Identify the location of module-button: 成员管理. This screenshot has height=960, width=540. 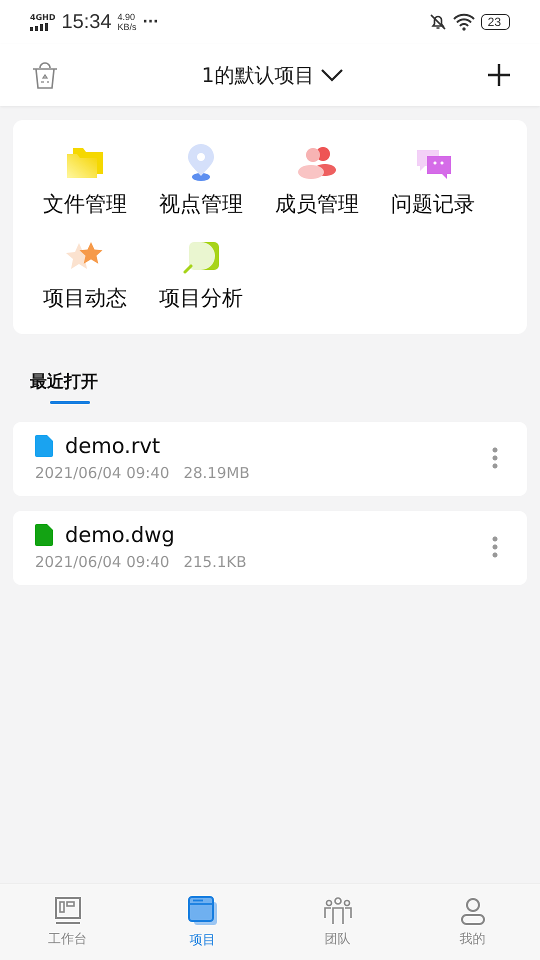
(317, 181).